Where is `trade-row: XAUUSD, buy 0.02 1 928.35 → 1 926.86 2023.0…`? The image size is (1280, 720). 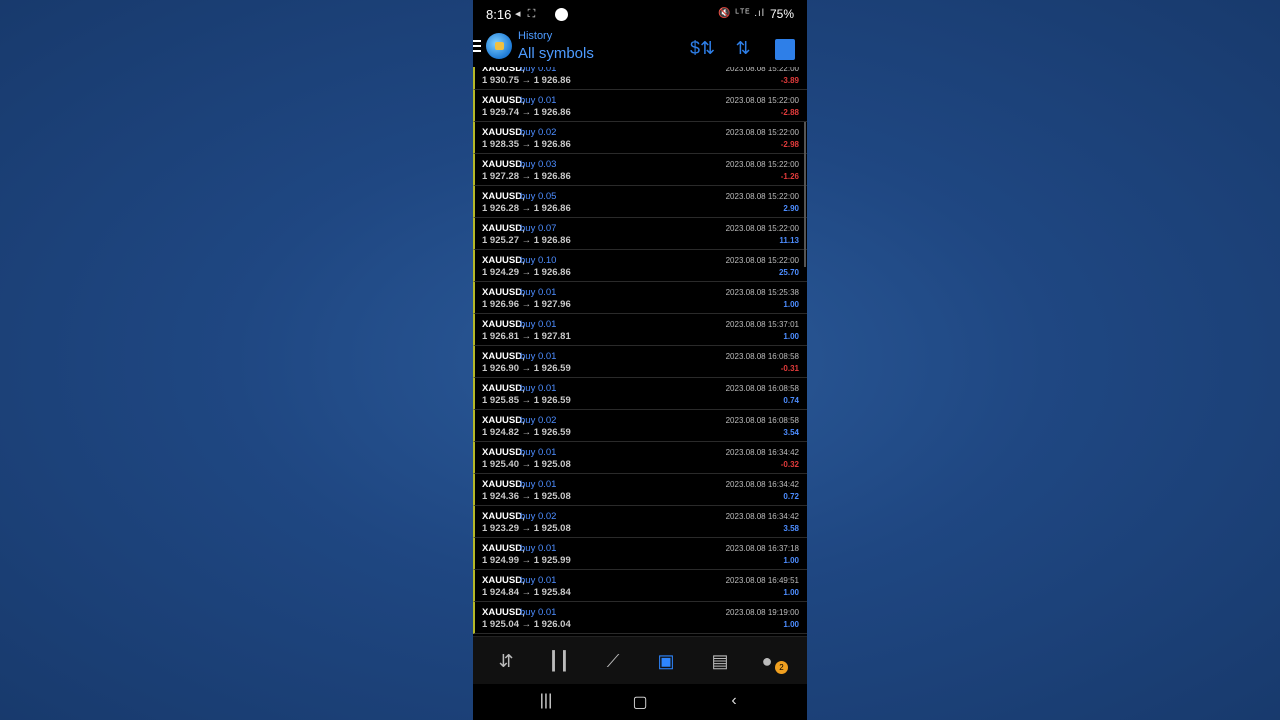 trade-row: XAUUSD, buy 0.02 1 928.35 → 1 926.86 2023.0… is located at coordinates (640, 138).